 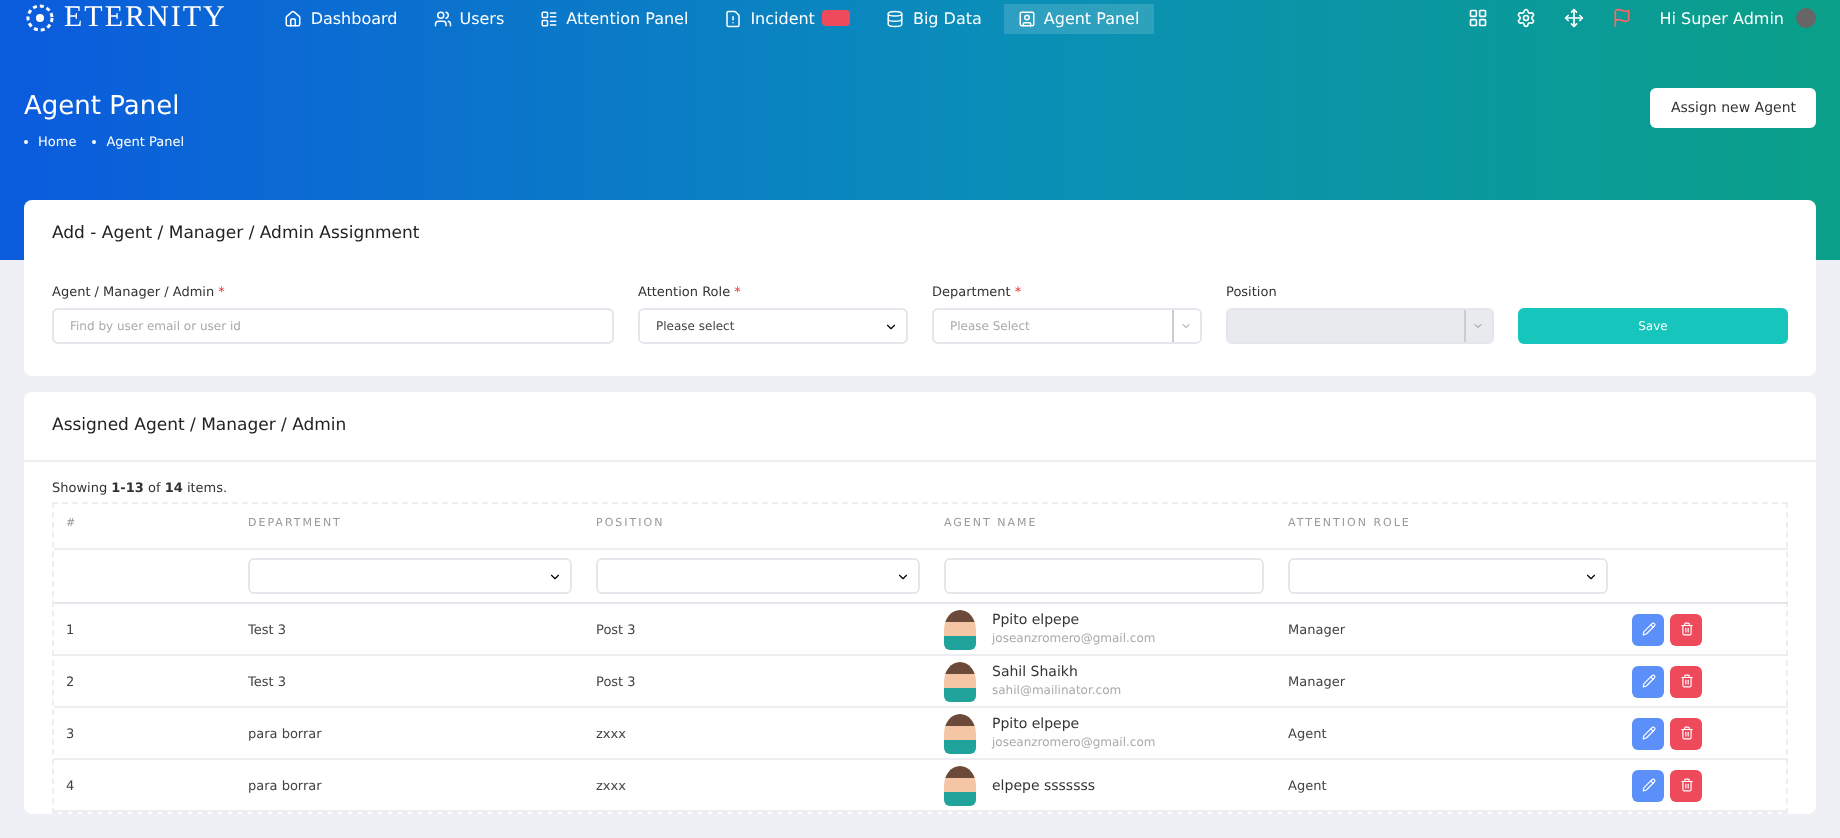 What do you see at coordinates (293, 18) in the screenshot?
I see `home-icon` at bounding box center [293, 18].